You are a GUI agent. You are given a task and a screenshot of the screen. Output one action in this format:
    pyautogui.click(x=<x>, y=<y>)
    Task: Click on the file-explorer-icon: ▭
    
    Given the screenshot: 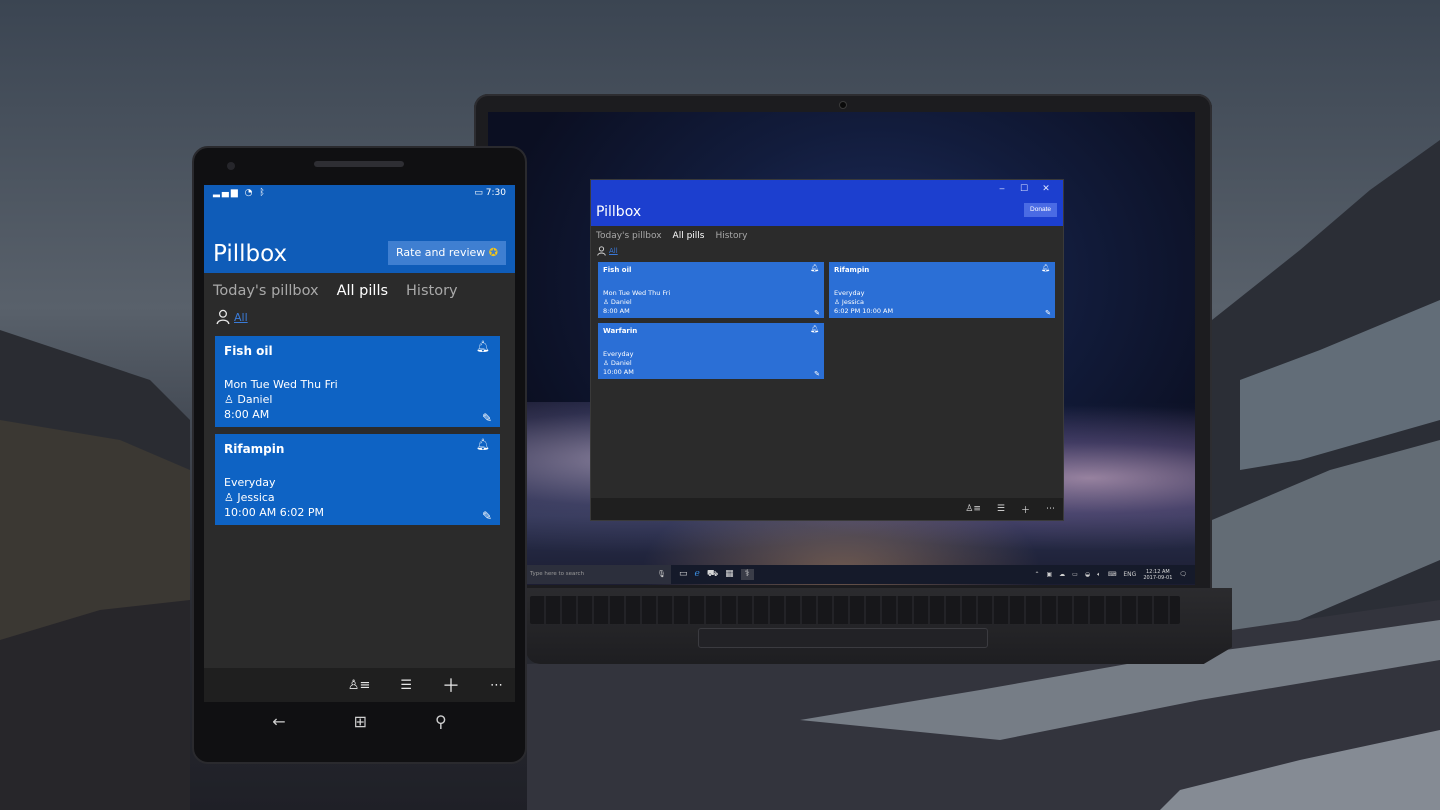 What is the action you would take?
    pyautogui.click(x=683, y=574)
    